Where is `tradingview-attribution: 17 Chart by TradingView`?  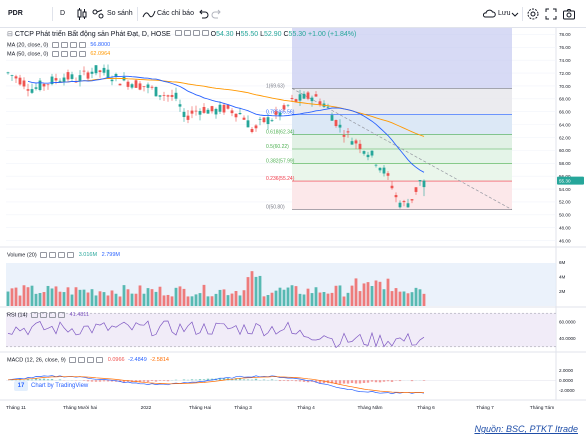 tradingview-attribution: 17 Chart by TradingView is located at coordinates (51, 386).